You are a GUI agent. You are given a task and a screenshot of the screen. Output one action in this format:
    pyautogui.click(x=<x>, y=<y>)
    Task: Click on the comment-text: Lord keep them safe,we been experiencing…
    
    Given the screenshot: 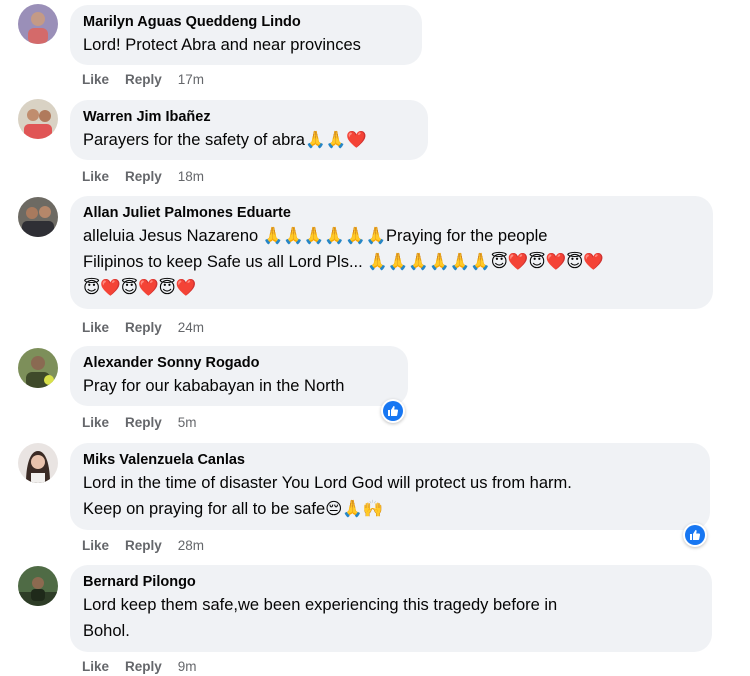 What is the action you would take?
    pyautogui.click(x=391, y=618)
    